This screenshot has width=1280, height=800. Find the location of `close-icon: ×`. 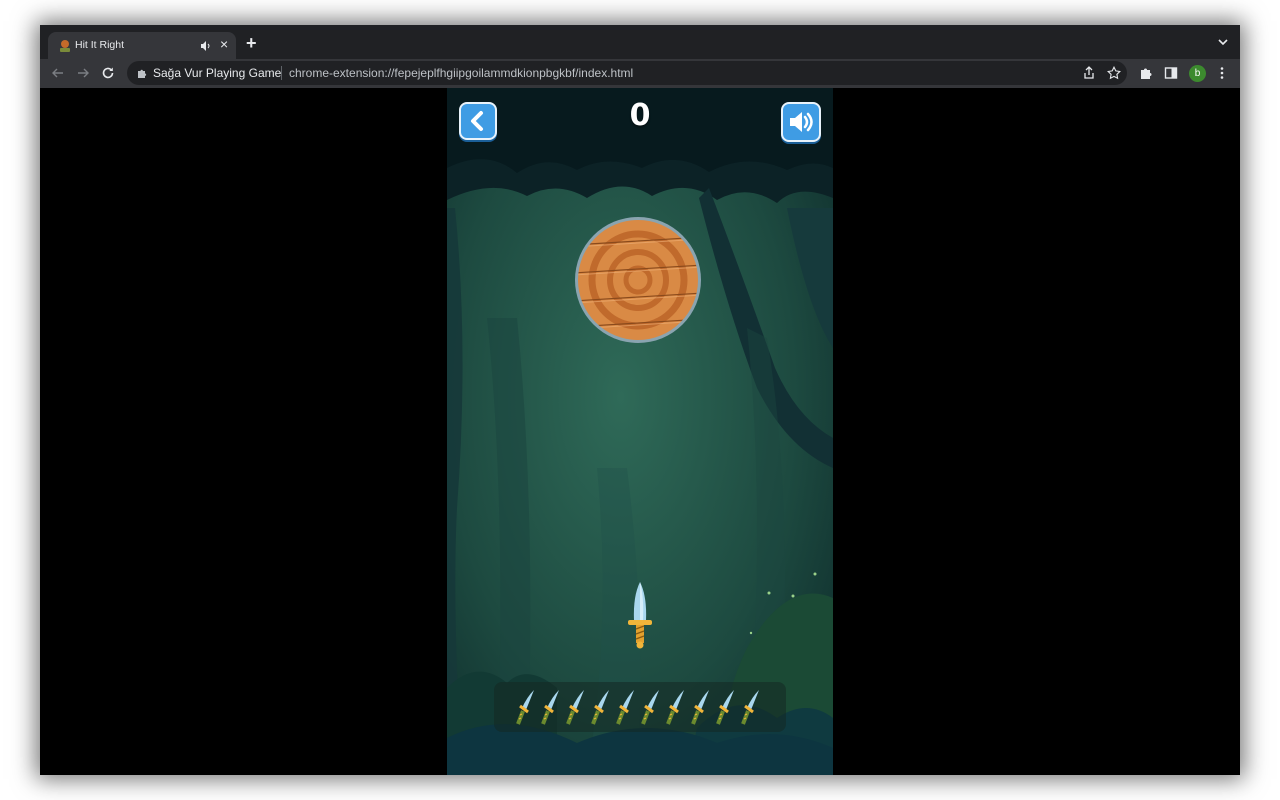

close-icon: × is located at coordinates (224, 44).